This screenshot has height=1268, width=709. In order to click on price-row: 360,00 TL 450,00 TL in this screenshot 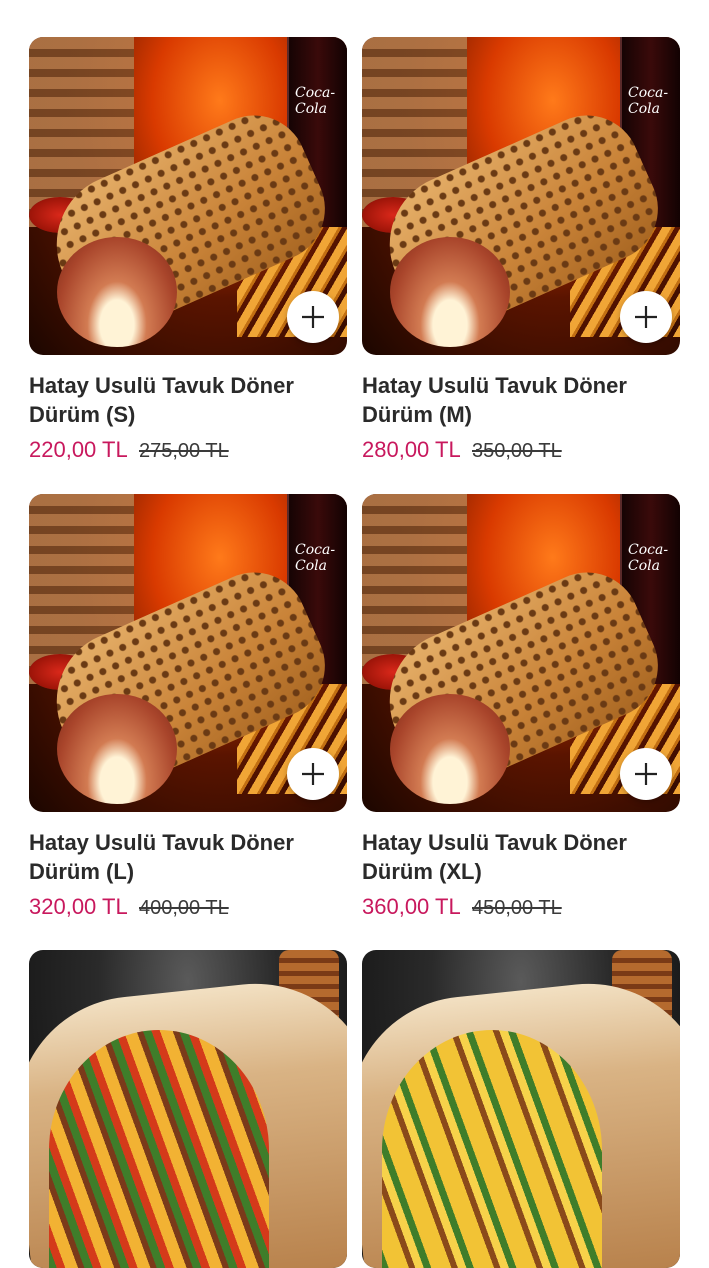, I will do `click(521, 907)`.